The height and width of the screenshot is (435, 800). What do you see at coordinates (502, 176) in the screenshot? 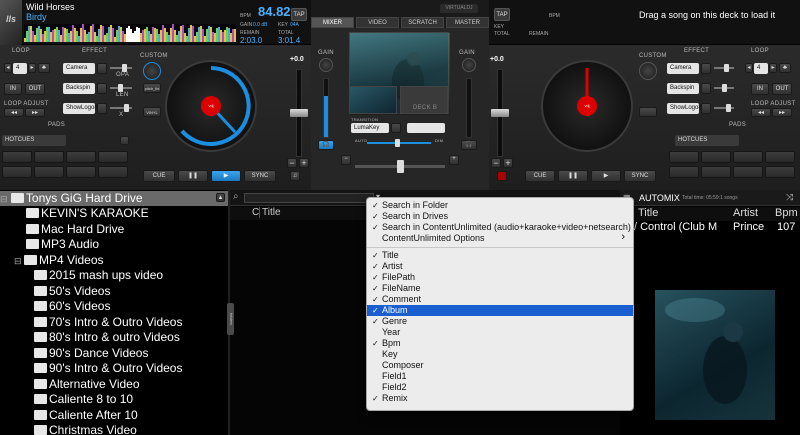
I see `right-record-button` at bounding box center [502, 176].